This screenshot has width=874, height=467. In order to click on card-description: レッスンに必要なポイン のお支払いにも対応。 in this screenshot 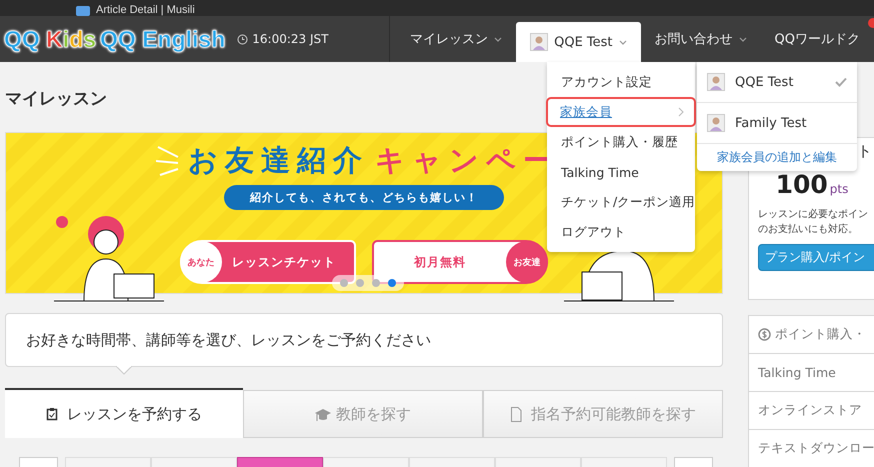, I will do `click(813, 222)`.